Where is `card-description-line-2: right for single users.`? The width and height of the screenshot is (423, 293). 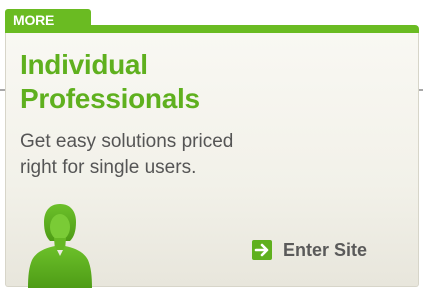 card-description-line-2: right for single users. is located at coordinates (108, 167).